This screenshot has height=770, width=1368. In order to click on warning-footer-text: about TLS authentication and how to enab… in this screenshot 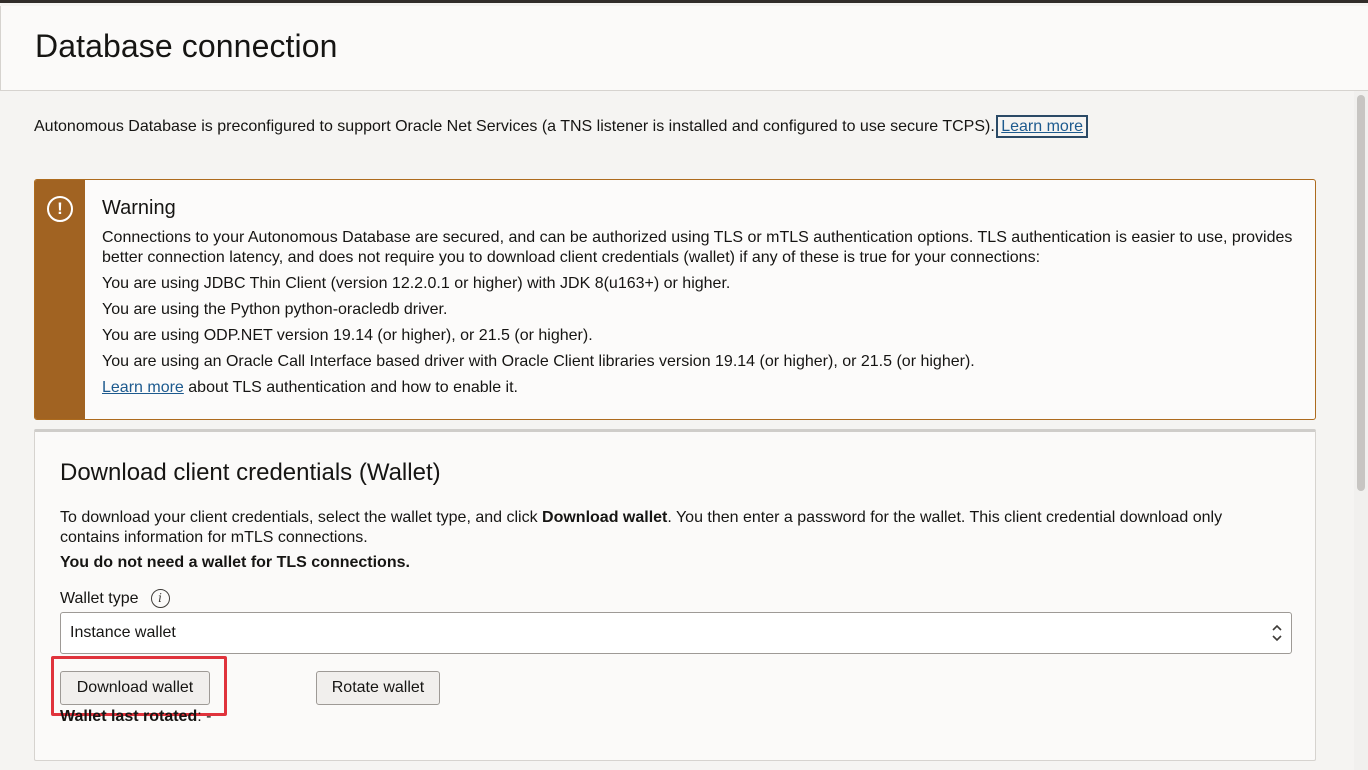, I will do `click(350, 387)`.